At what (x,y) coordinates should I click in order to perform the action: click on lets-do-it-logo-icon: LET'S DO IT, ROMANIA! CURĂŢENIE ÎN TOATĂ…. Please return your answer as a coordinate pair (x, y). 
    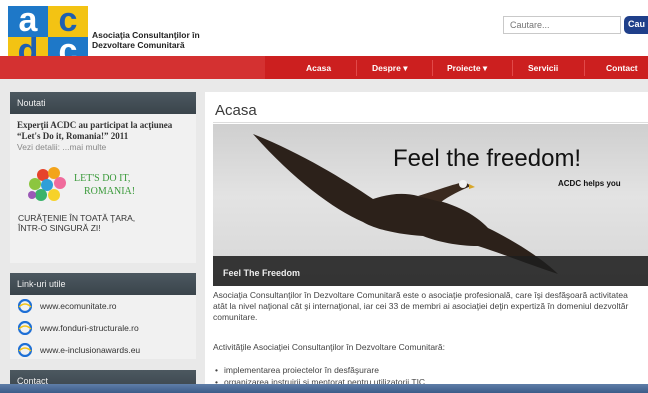
    Looking at the image, I should click on (76, 200).